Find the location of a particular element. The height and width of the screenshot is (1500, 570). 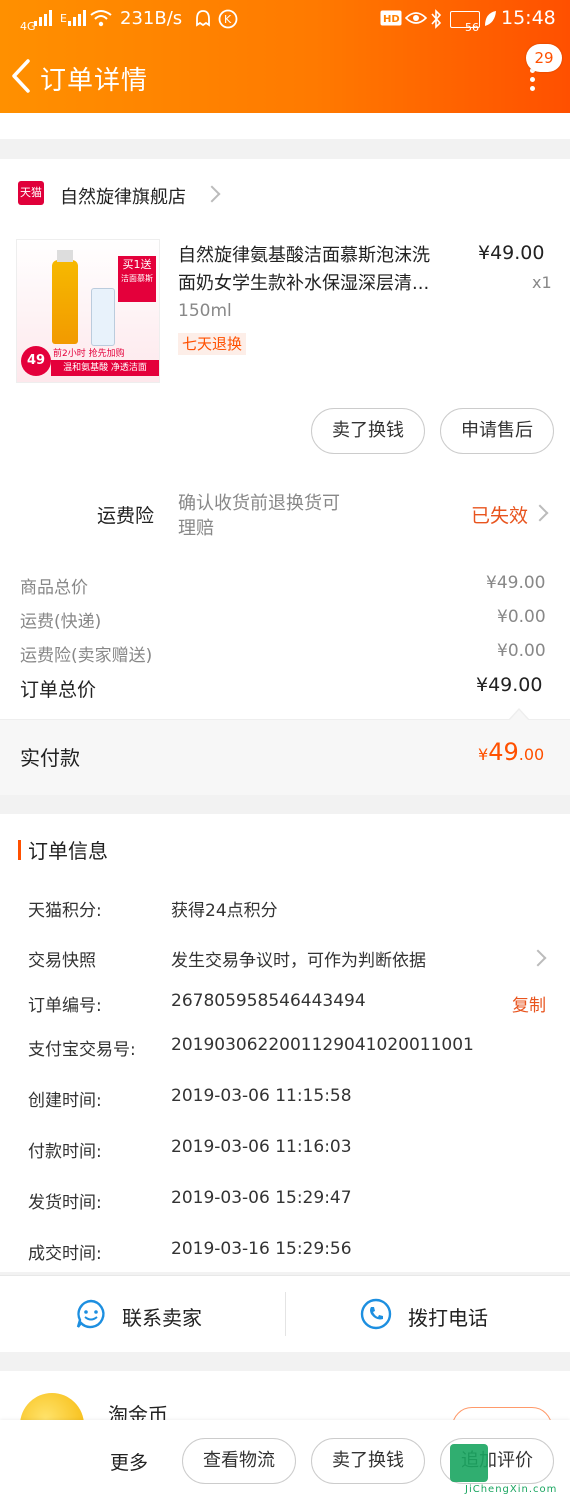

insurance-chevron-icon is located at coordinates (540, 513).